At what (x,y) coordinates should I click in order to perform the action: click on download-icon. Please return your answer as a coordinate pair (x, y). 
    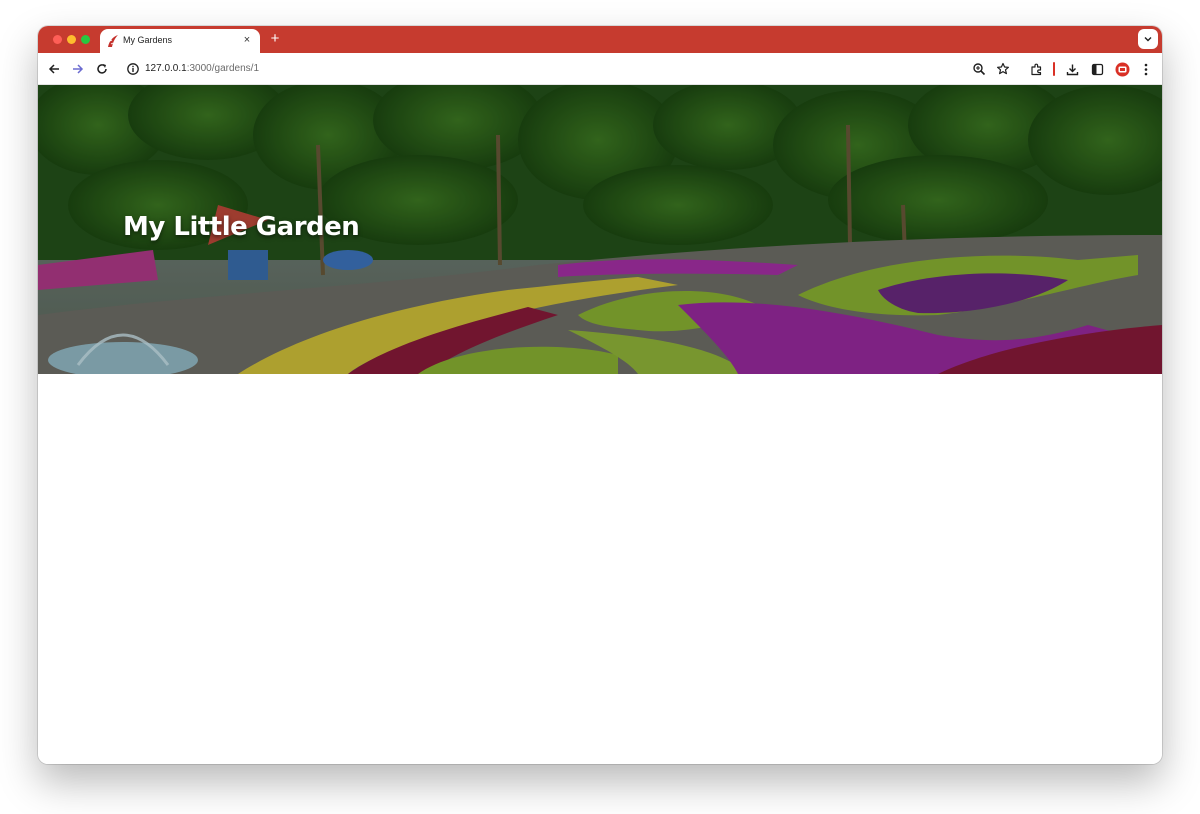
    Looking at the image, I should click on (1072, 69).